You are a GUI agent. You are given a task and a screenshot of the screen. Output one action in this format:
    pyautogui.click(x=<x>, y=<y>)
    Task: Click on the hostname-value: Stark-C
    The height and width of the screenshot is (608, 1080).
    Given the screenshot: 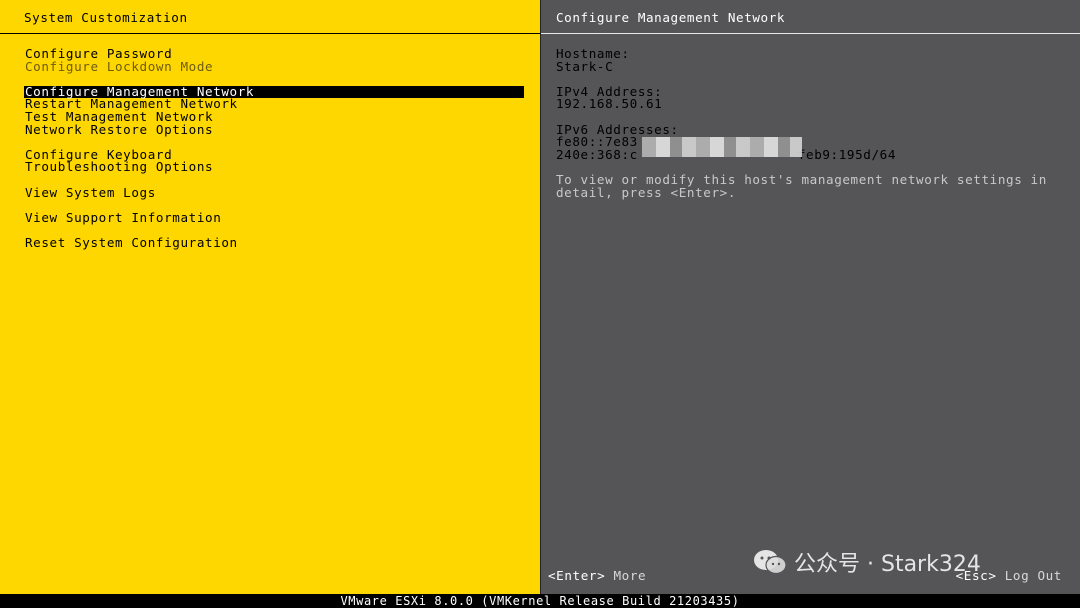 What is the action you would take?
    pyautogui.click(x=585, y=66)
    